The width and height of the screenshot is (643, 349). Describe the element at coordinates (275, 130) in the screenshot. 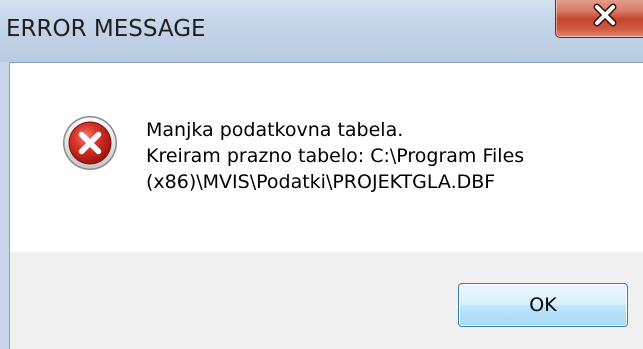

I see `message-line-1: Manjka podatkovna tabela.` at that location.